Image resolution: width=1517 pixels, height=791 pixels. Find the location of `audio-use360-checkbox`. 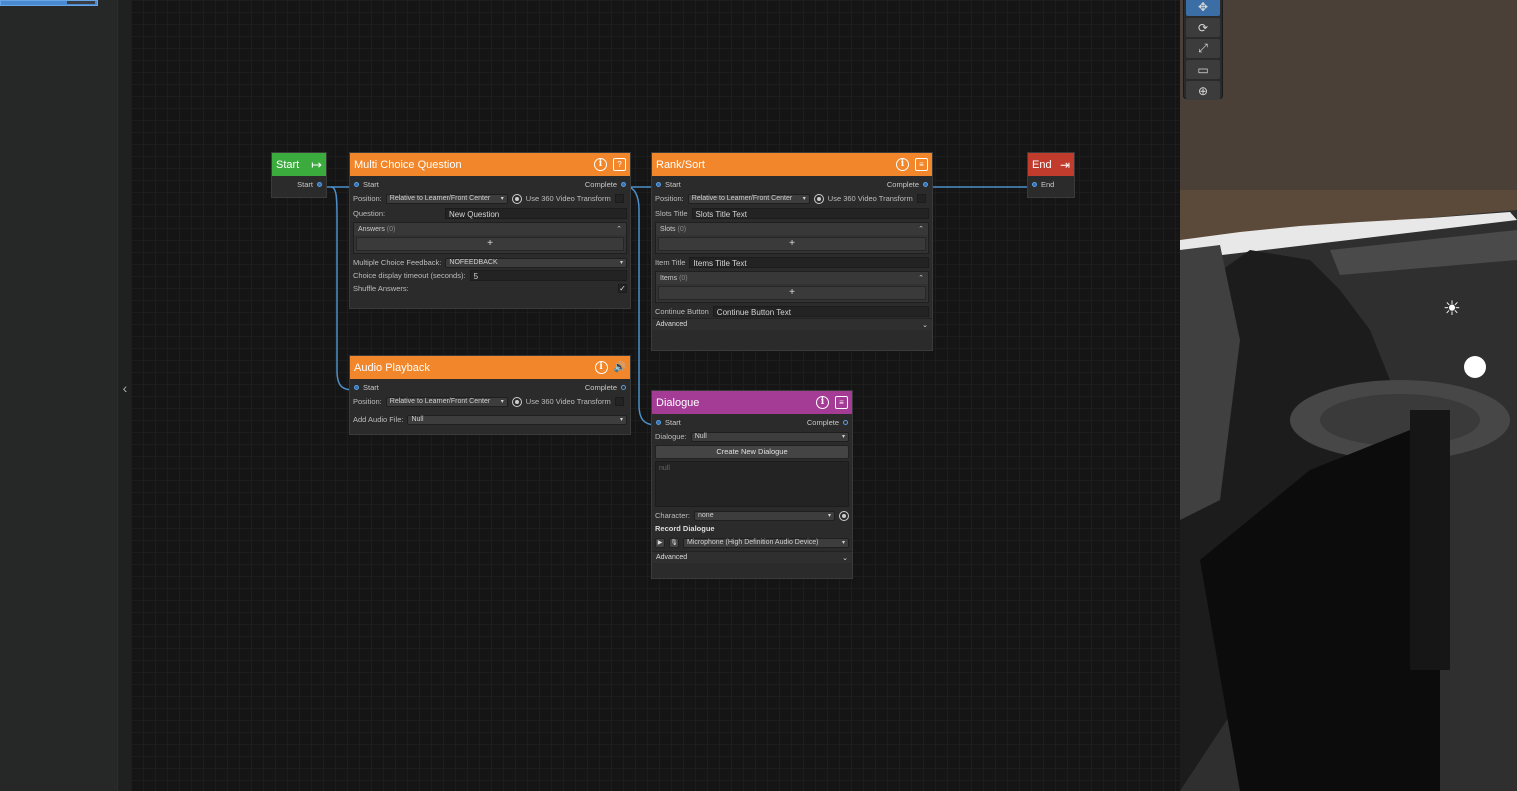

audio-use360-checkbox is located at coordinates (619, 401).